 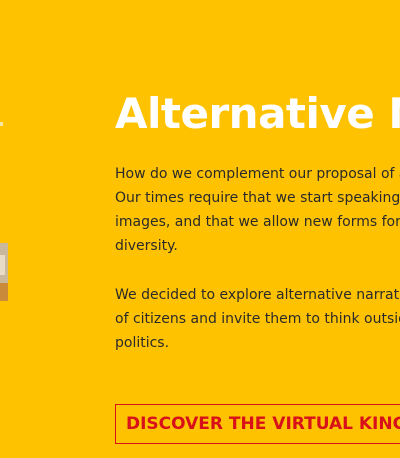 What do you see at coordinates (4, 272) in the screenshot?
I see `left-image-fragment` at bounding box center [4, 272].